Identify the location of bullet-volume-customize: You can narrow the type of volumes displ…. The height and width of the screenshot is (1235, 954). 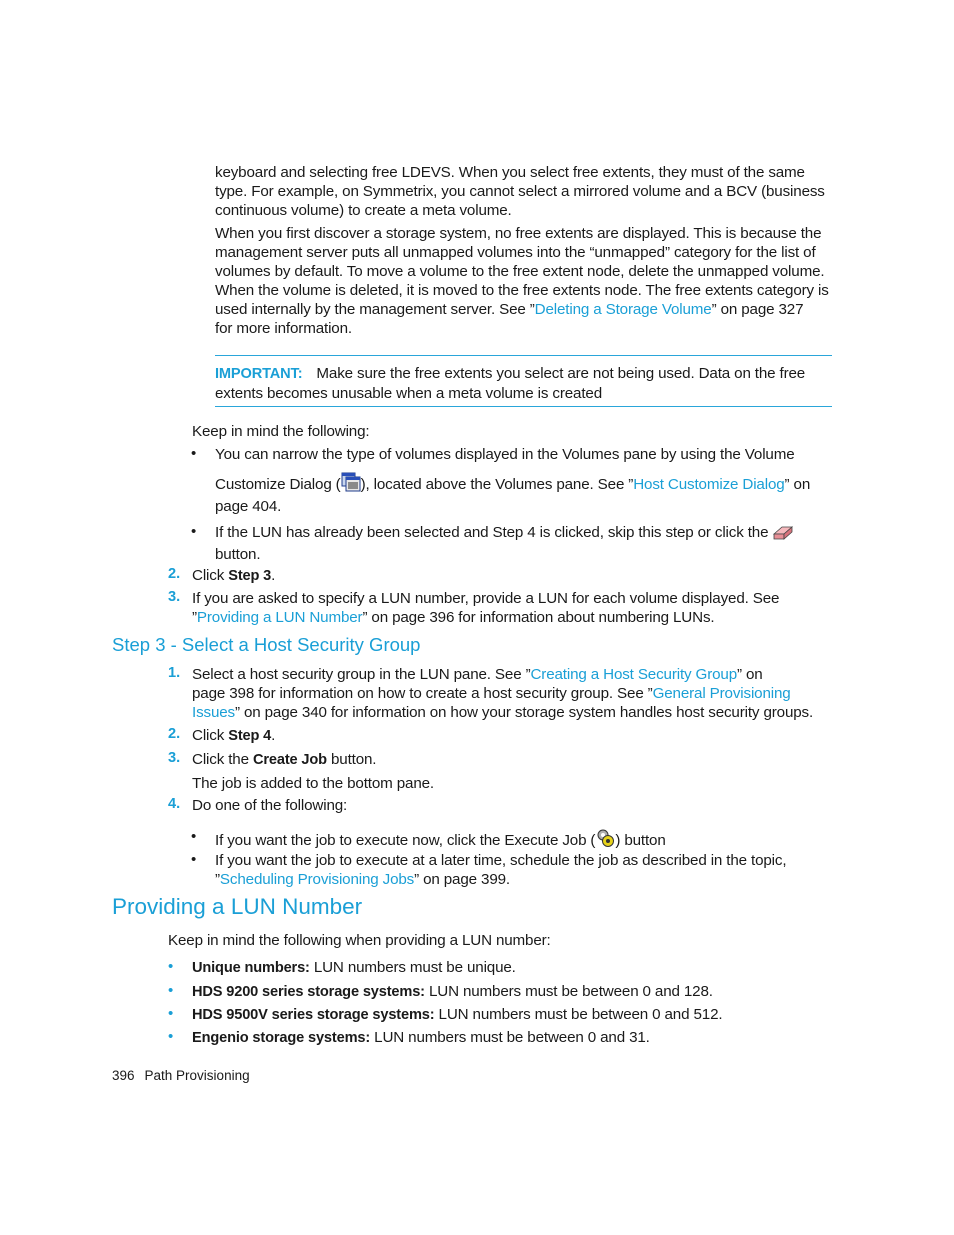
(512, 480).